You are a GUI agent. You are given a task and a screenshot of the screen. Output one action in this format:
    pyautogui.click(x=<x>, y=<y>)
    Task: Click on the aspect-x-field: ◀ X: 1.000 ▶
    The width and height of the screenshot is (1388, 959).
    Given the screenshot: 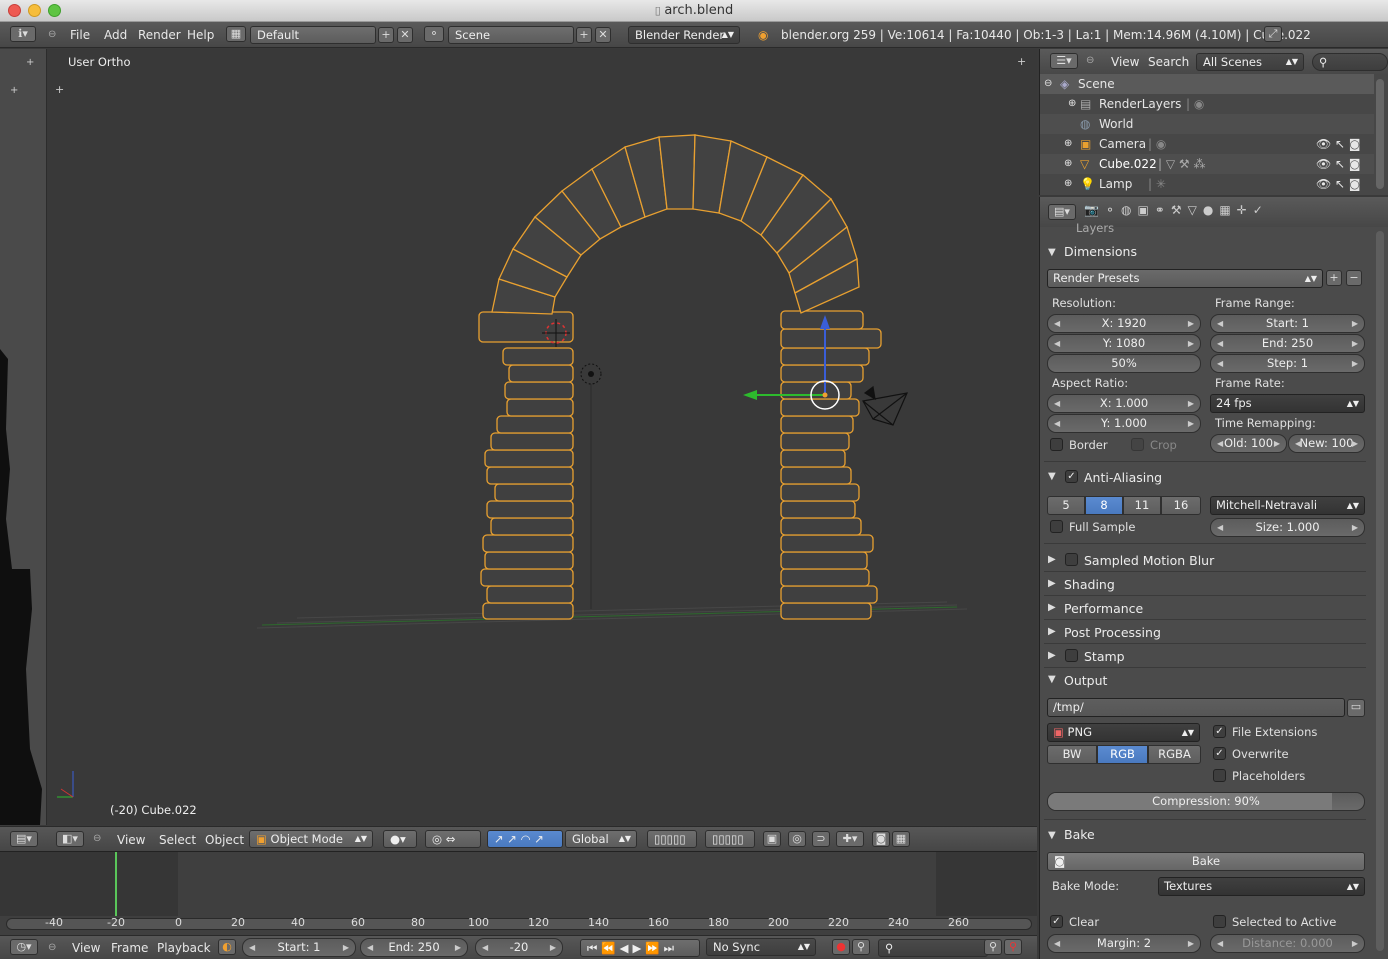 What is the action you would take?
    pyautogui.click(x=1124, y=403)
    